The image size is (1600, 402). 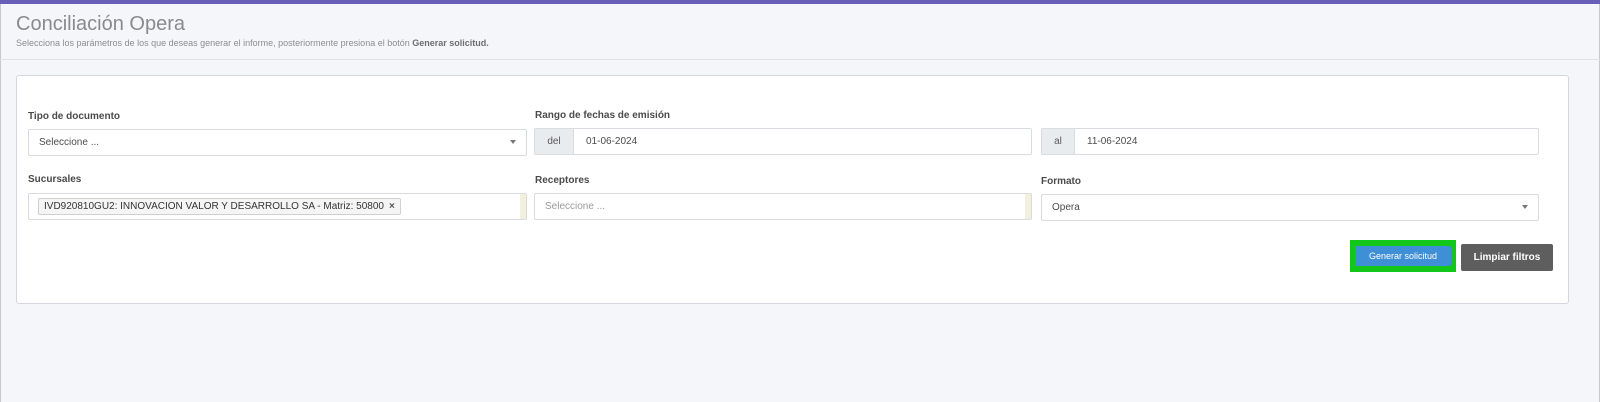 I want to click on left-border, so click(x=0, y=203).